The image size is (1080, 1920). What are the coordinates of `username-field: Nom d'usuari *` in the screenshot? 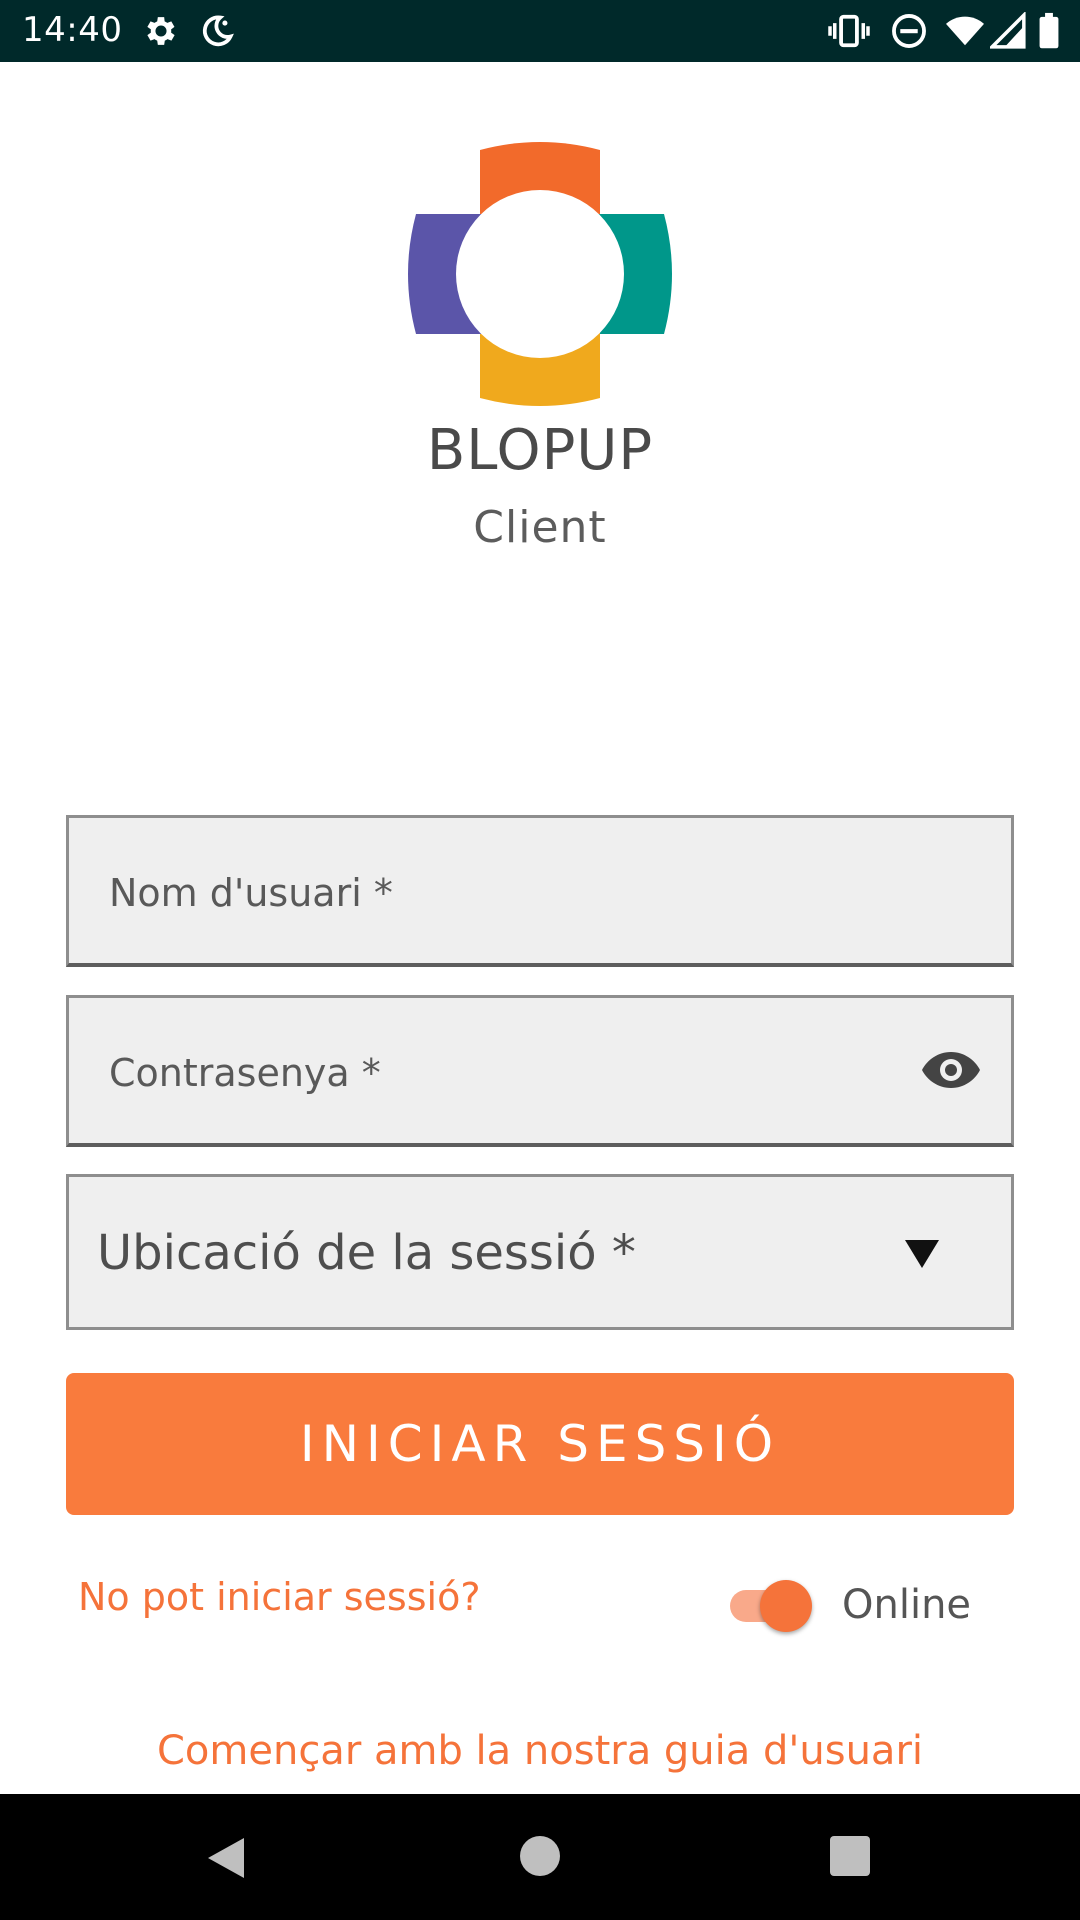 It's located at (540, 891).